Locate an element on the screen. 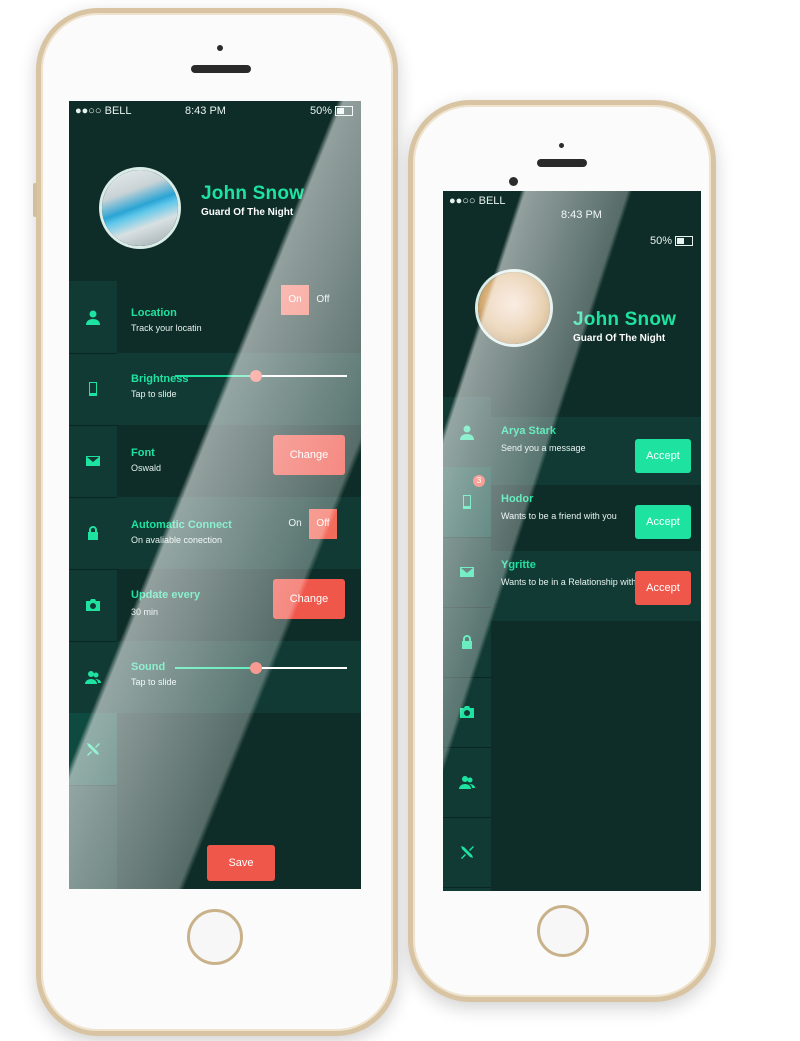 The height and width of the screenshot is (1041, 800). notification-badge: 3 is located at coordinates (479, 481).